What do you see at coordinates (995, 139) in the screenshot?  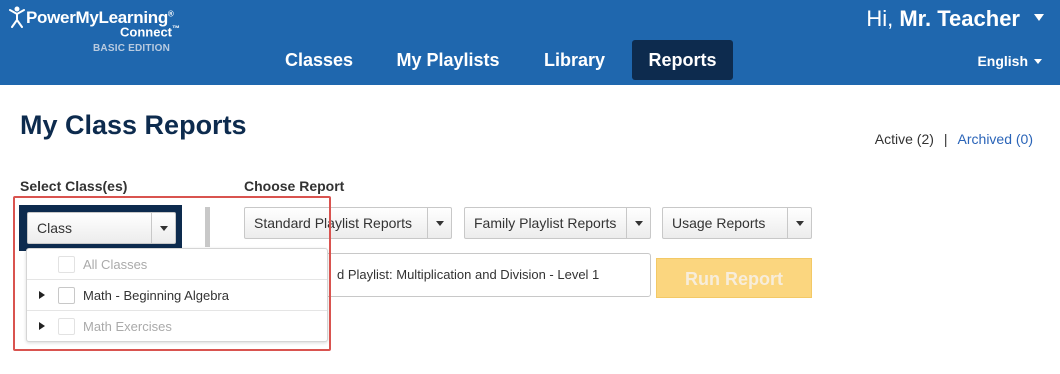 I see `archived-classes-link: Archived (0)` at bounding box center [995, 139].